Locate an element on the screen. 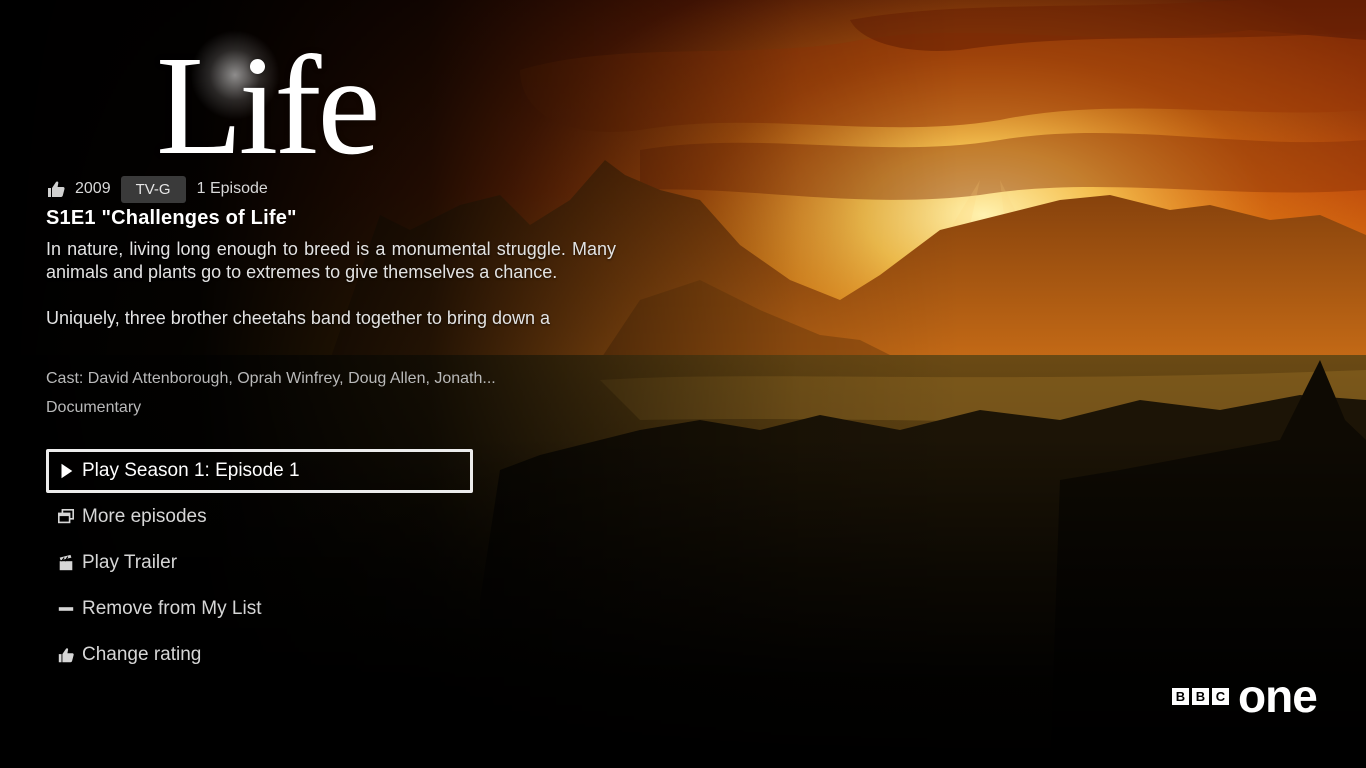 The height and width of the screenshot is (768, 1366). episode-count: 1 Episode is located at coordinates (232, 188).